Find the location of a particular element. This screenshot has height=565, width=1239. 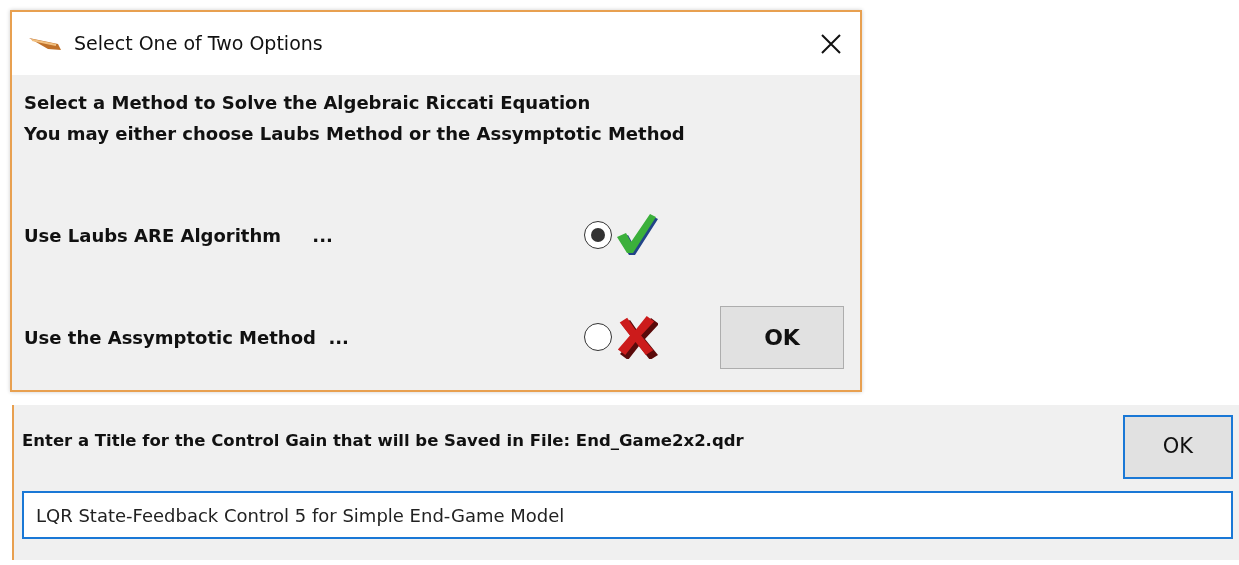

check-icon is located at coordinates (638, 235).